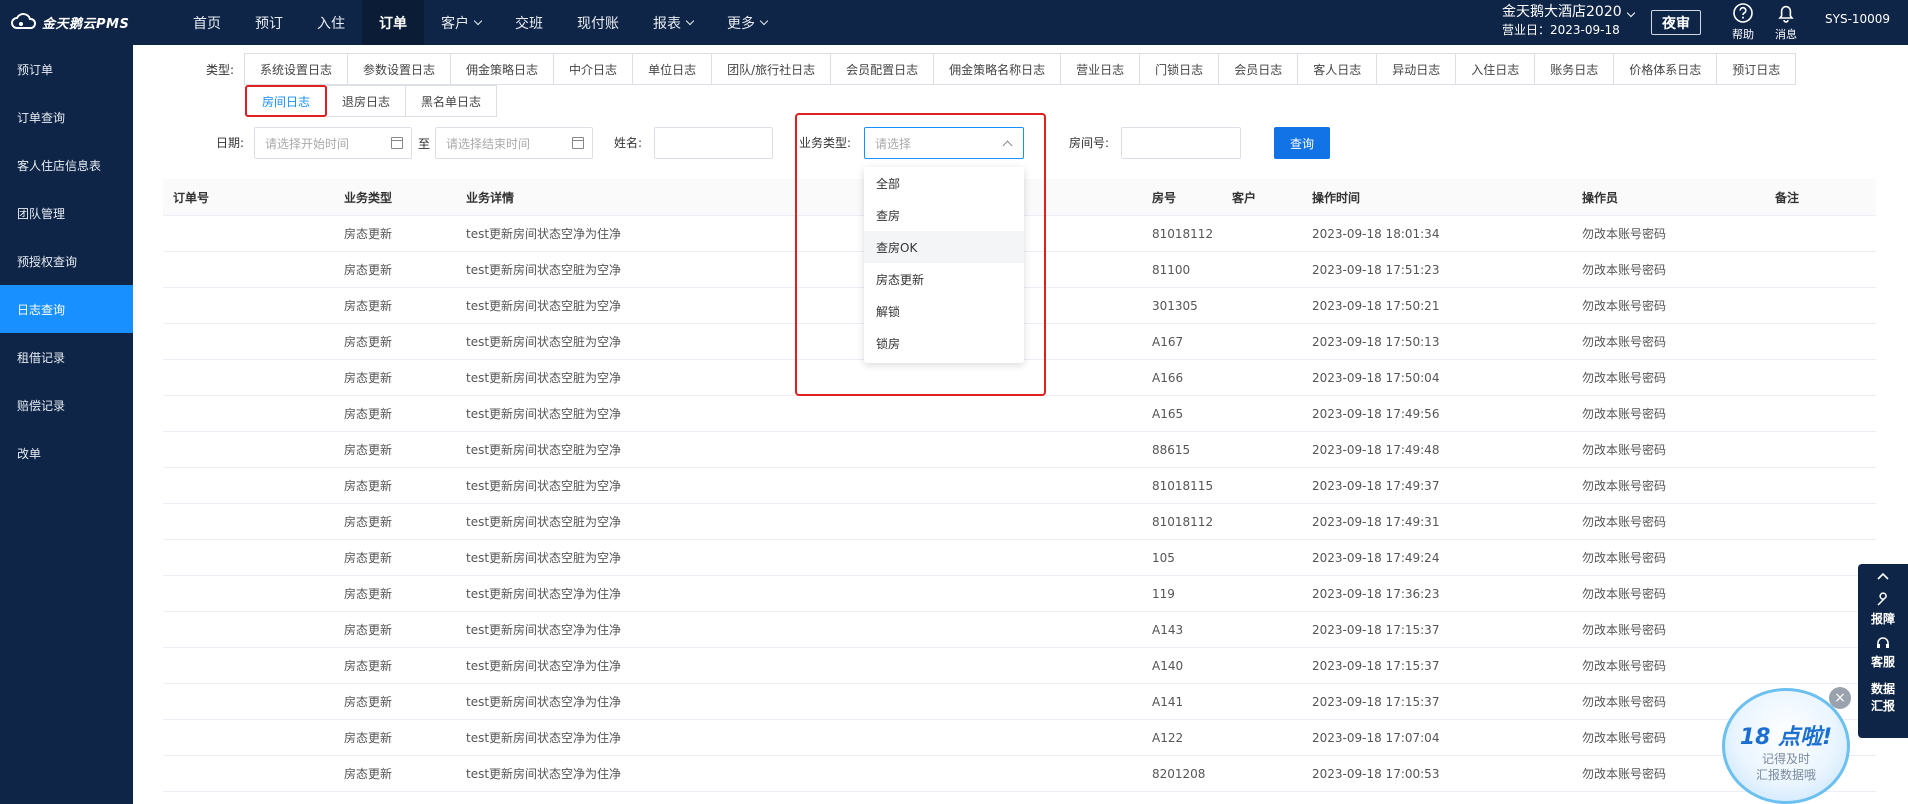 This screenshot has width=1908, height=804. What do you see at coordinates (944, 247) in the screenshot?
I see `dropdown-option: 查房OK` at bounding box center [944, 247].